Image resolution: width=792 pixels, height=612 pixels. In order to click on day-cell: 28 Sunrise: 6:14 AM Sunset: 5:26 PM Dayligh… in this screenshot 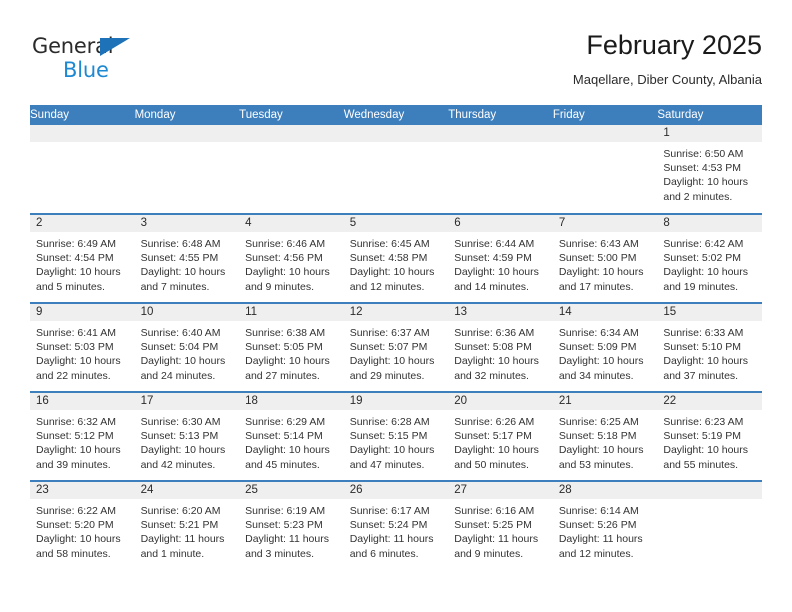, I will do `click(605, 525)`.